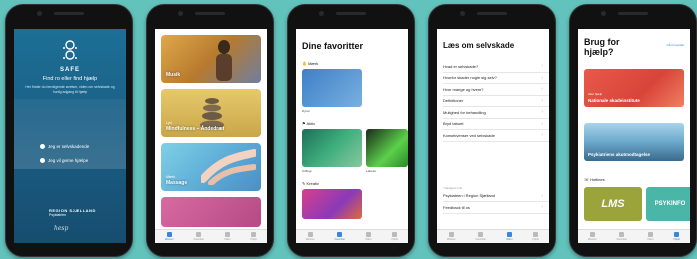 The image size is (697, 259). Describe the element at coordinates (70, 79) in the screenshot. I see `tagline: Find ro eller find hjælp` at that location.